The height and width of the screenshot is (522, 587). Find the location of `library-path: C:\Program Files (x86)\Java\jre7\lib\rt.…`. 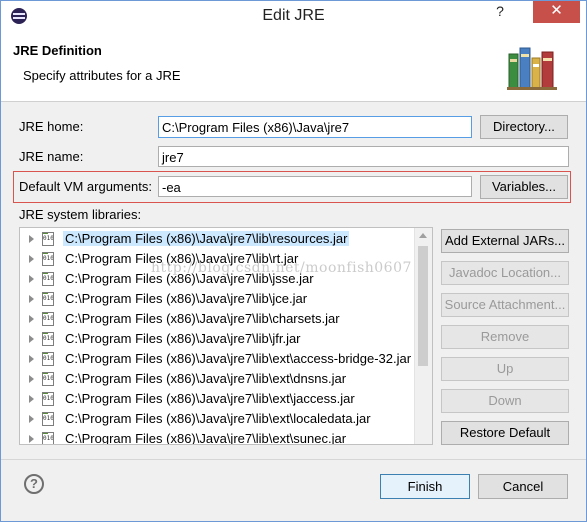

library-path: C:\Program Files (x86)\Java\jre7\lib\rt.… is located at coordinates (182, 258).